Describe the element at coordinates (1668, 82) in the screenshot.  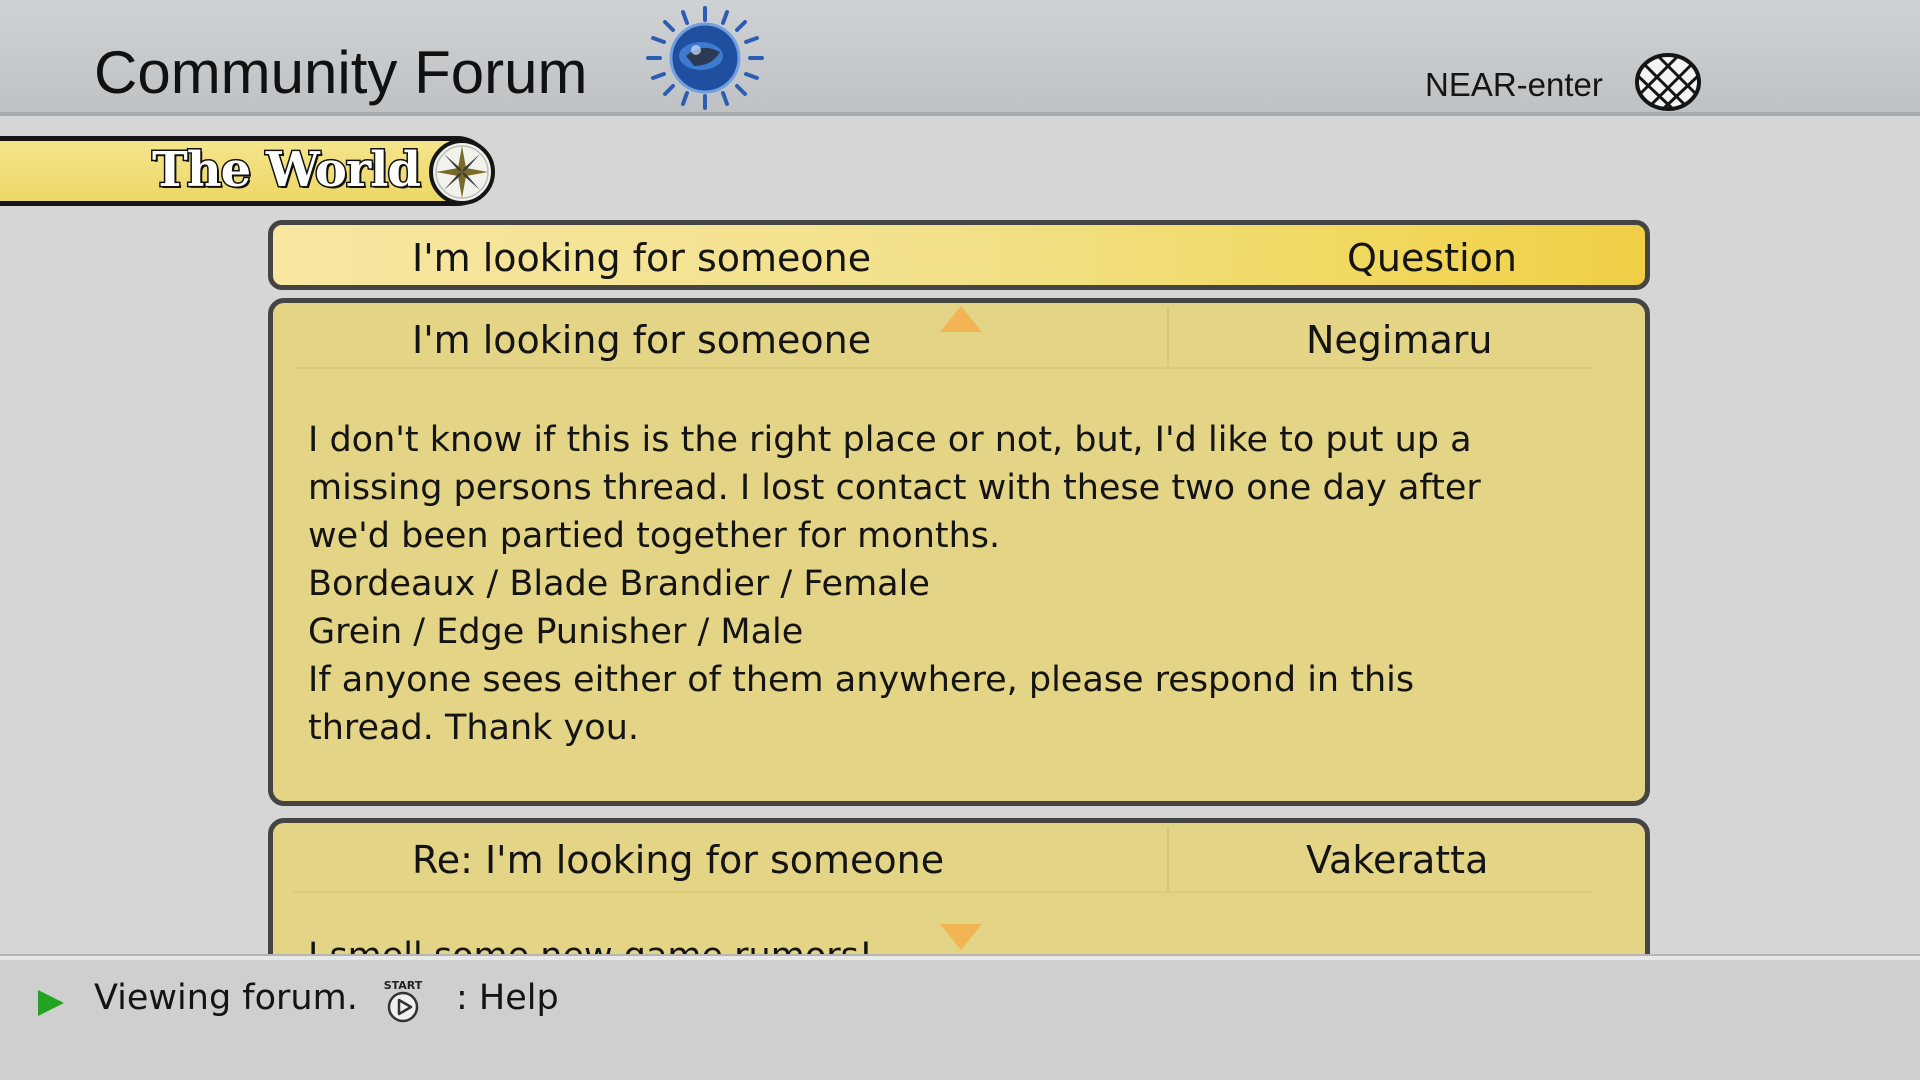
I see `network-globe-icon` at that location.